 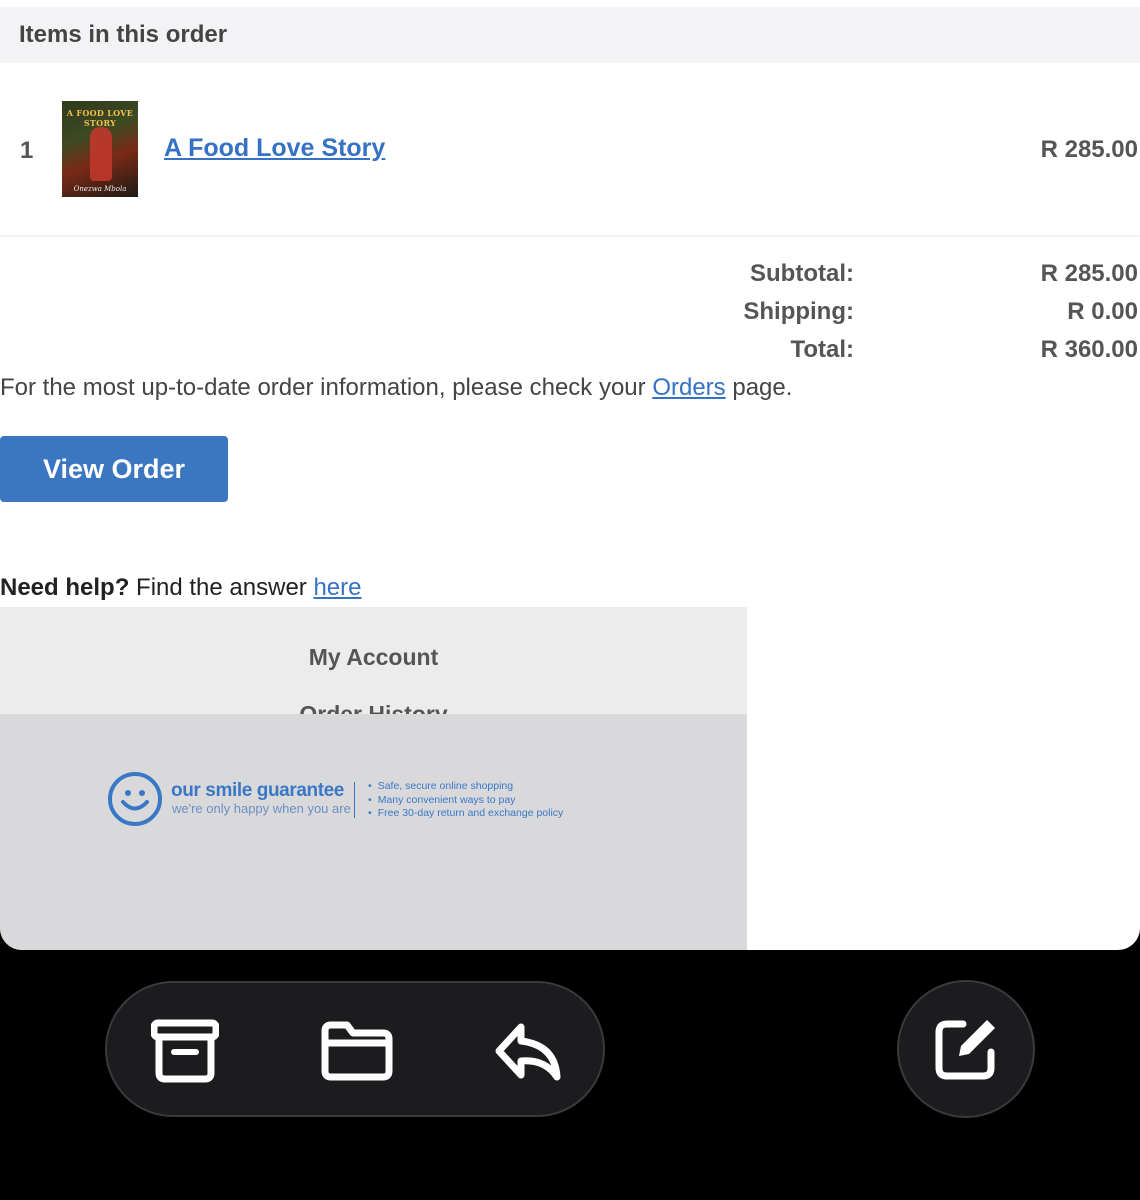 What do you see at coordinates (100, 189) in the screenshot?
I see `cover-author: Onezwa Mbola` at bounding box center [100, 189].